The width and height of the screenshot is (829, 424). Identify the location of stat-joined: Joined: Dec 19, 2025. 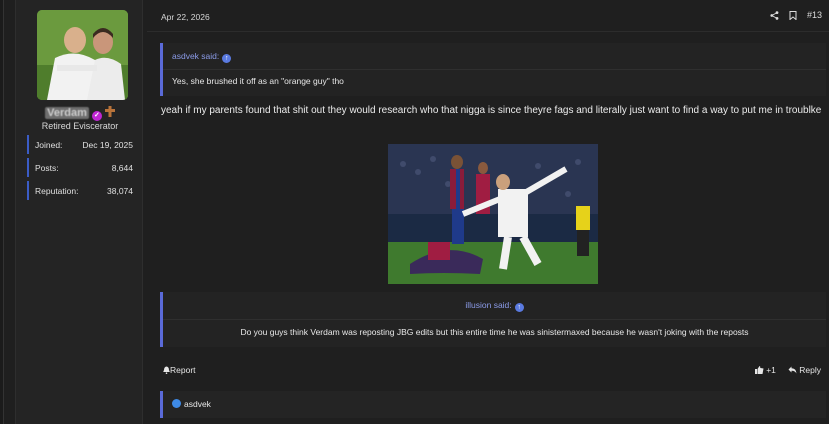
(81, 144).